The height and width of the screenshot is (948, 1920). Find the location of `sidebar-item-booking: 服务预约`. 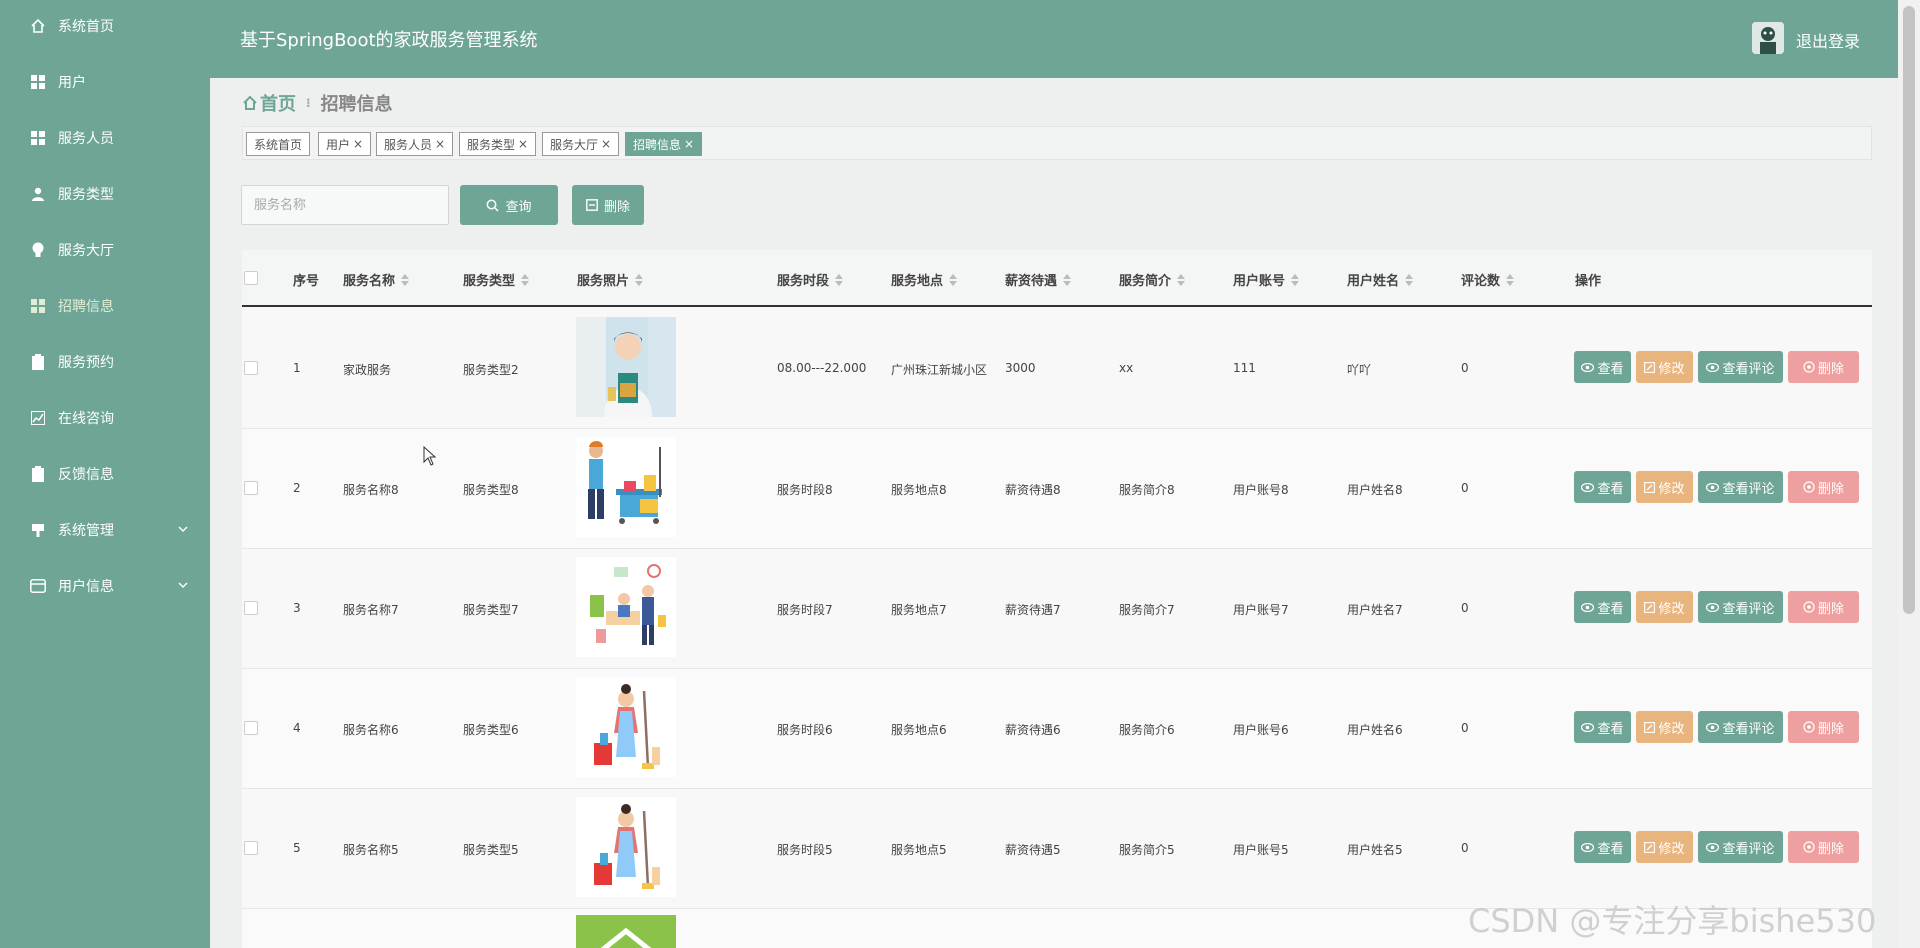

sidebar-item-booking: 服务预约 is located at coordinates (105, 362).